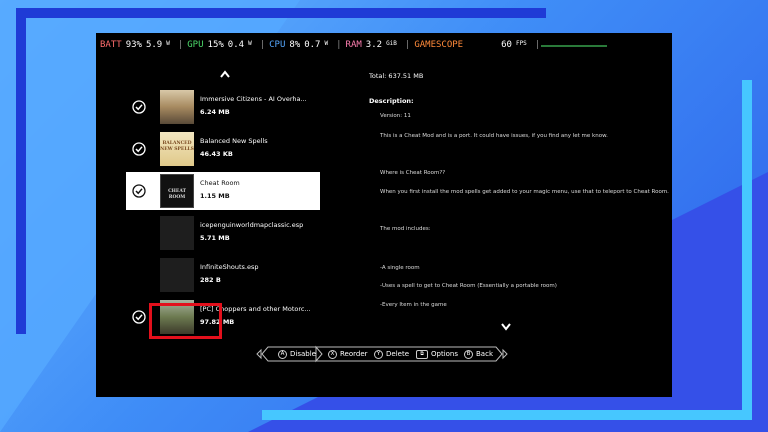 Image resolution: width=768 pixels, height=432 pixels. I want to click on mod-list-item: icepenguinworldmapclassic.esp 5.71 MB, so click(223, 233).